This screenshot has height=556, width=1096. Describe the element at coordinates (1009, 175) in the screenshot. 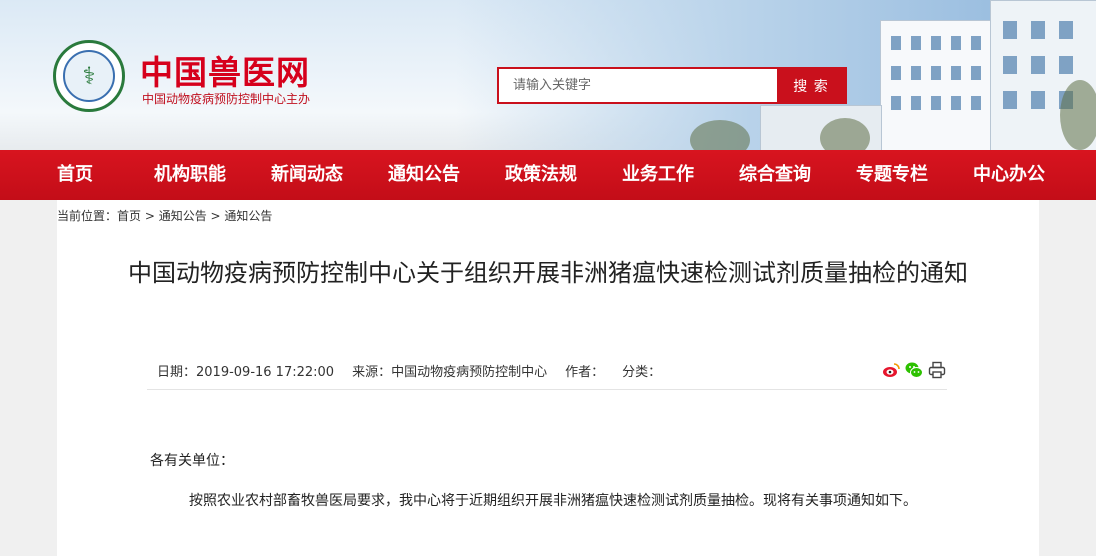

I see `nav-item-office: 中心办公` at that location.